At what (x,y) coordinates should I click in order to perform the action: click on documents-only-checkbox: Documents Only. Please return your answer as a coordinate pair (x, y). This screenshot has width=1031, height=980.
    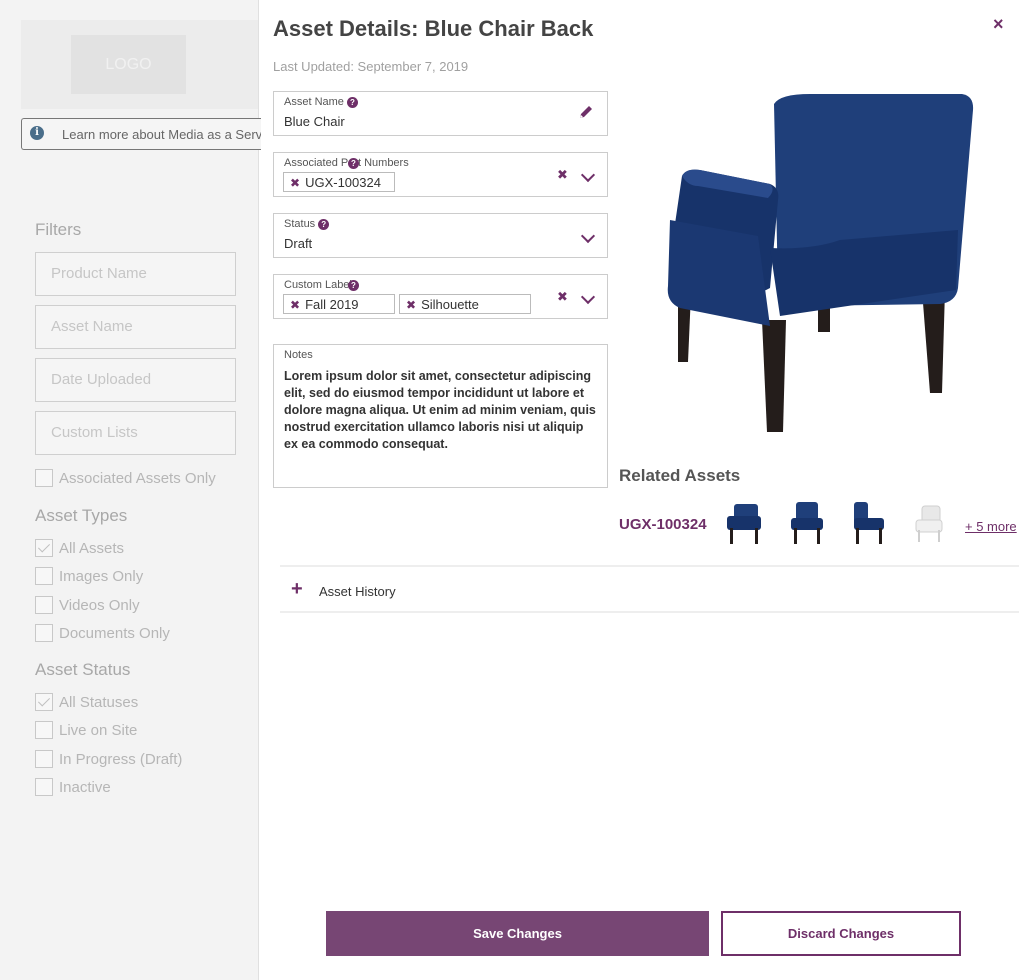
    Looking at the image, I should click on (102, 633).